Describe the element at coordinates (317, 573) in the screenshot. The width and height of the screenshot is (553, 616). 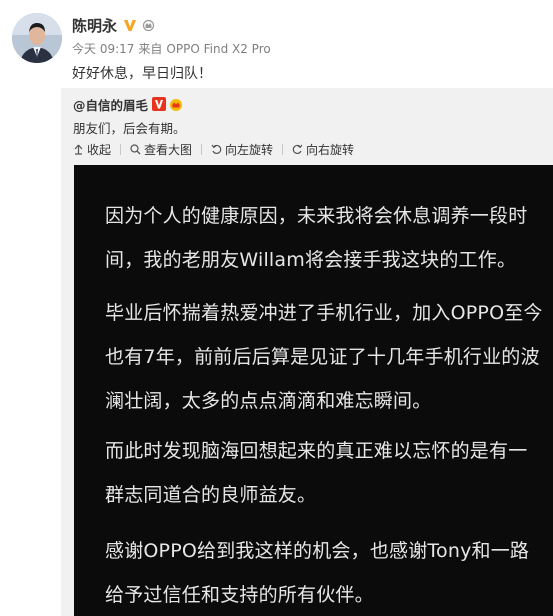
I see `image-paragraph: 感谢OPPO给到我这样的机会，也感谢Tony和一路给予过信任和支持的所有伙伴。` at that location.